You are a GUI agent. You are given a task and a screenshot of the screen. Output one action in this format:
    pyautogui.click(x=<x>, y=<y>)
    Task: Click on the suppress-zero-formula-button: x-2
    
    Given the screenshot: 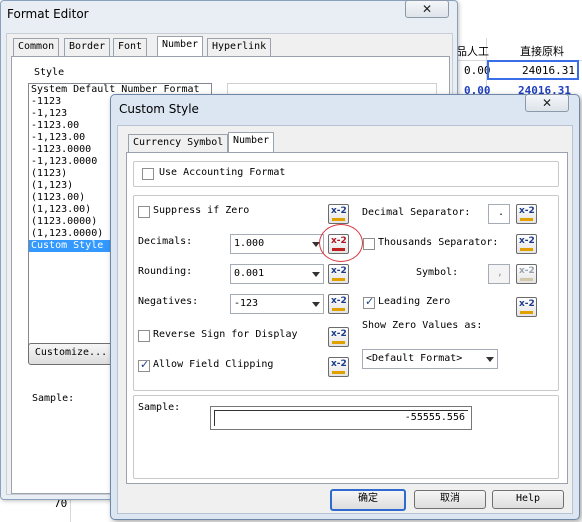 What is the action you would take?
    pyautogui.click(x=338, y=214)
    